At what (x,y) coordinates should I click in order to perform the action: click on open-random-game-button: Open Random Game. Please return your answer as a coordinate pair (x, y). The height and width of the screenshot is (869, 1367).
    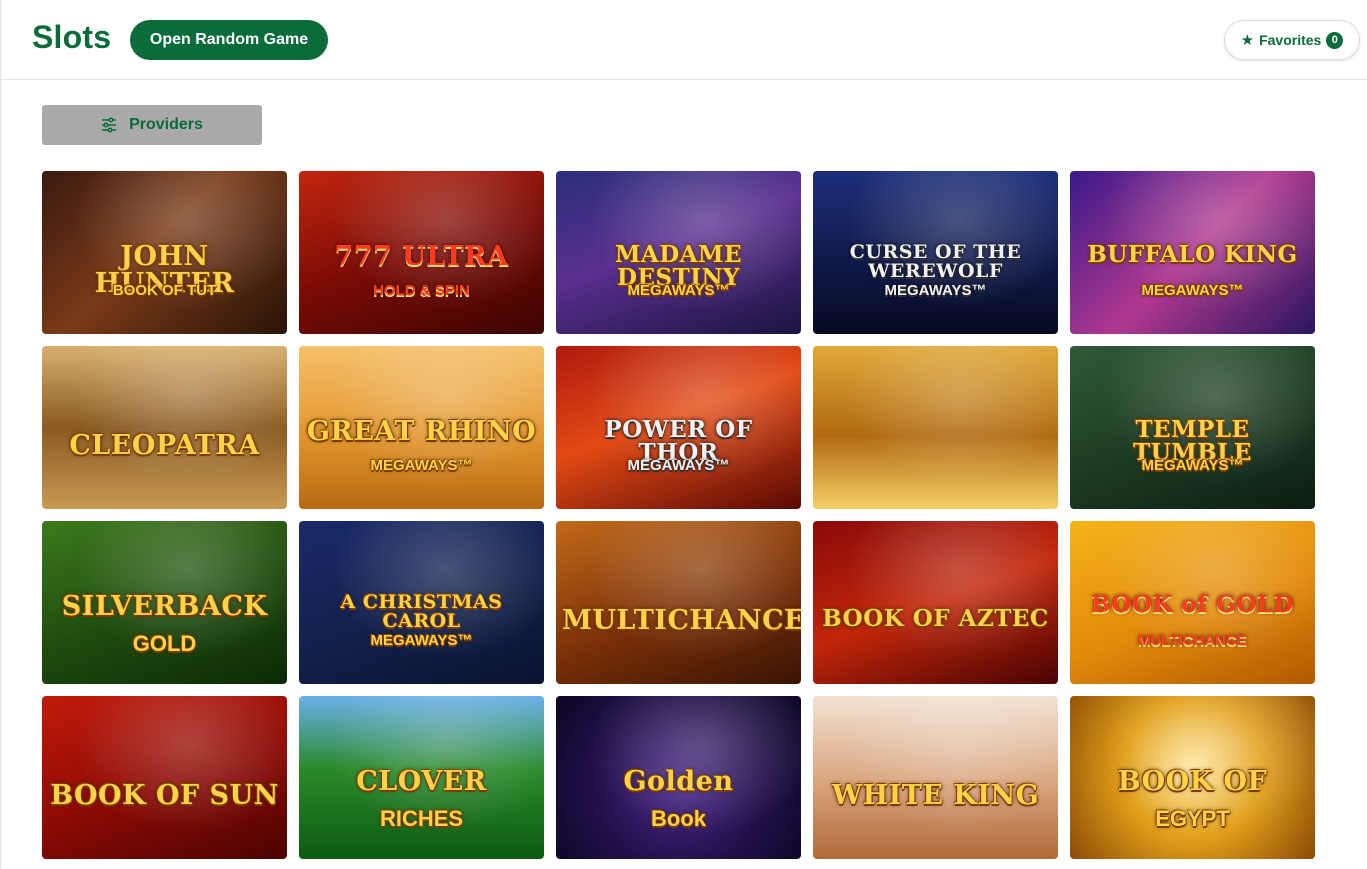
    Looking at the image, I should click on (229, 40).